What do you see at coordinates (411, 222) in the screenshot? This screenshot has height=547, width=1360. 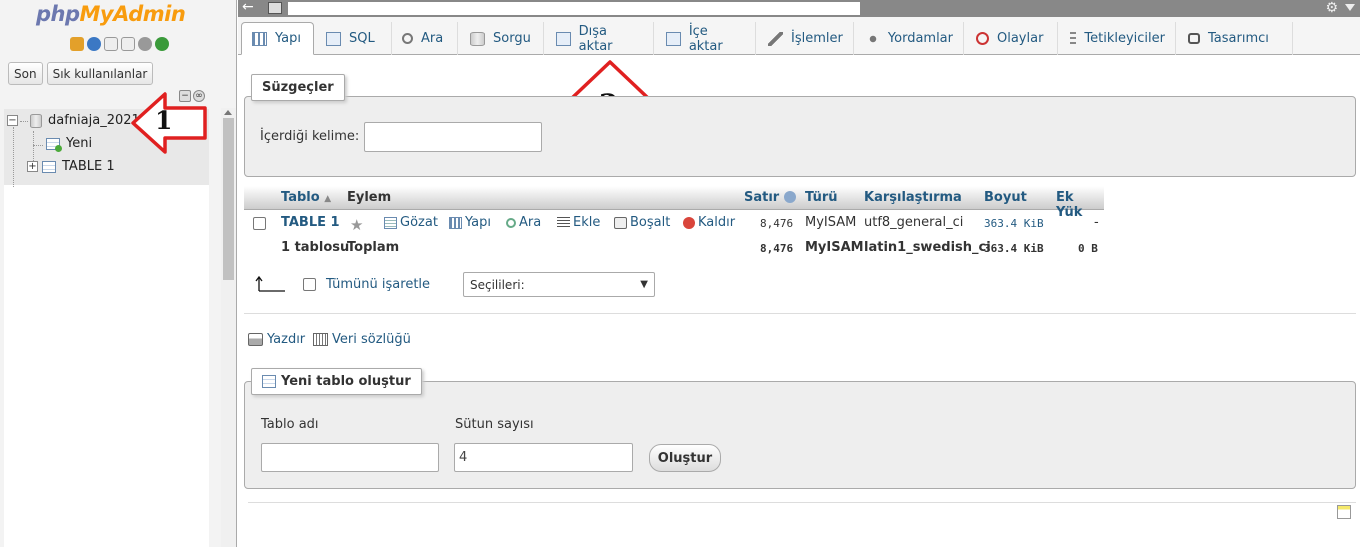 I see `action-browse: Gözat` at bounding box center [411, 222].